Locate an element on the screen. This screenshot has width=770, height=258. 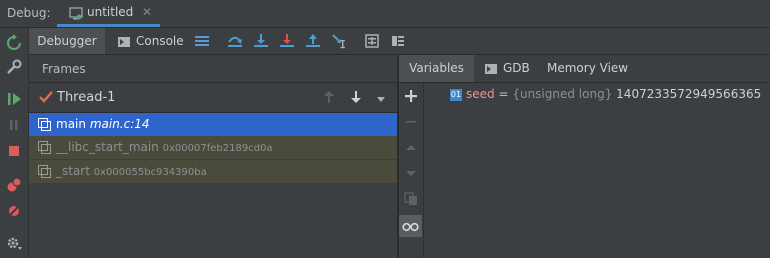
frame-location: main.c:14 is located at coordinates (119, 124).